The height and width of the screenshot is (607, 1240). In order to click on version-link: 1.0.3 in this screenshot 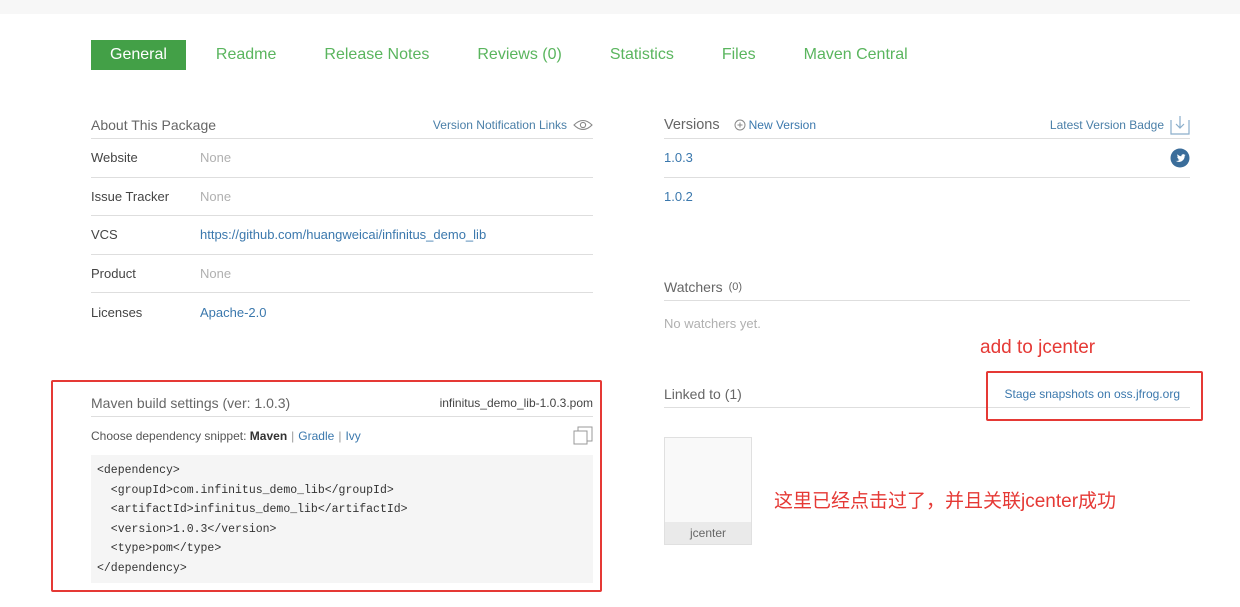, I will do `click(678, 157)`.